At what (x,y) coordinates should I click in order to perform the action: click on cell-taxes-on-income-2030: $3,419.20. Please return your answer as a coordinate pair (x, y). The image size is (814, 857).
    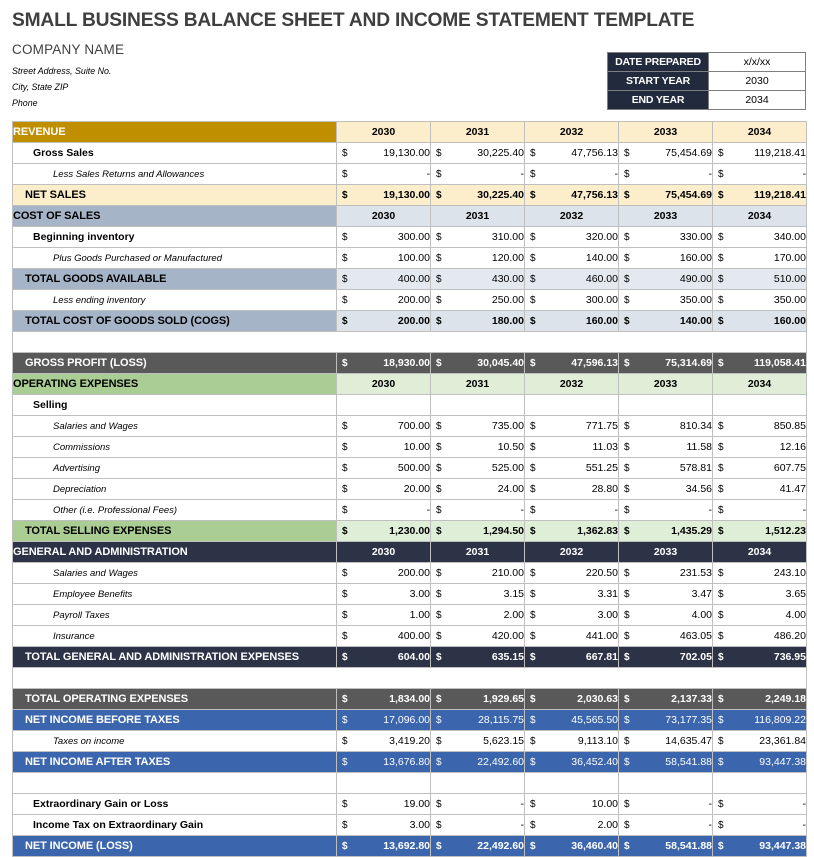
    Looking at the image, I should click on (383, 741).